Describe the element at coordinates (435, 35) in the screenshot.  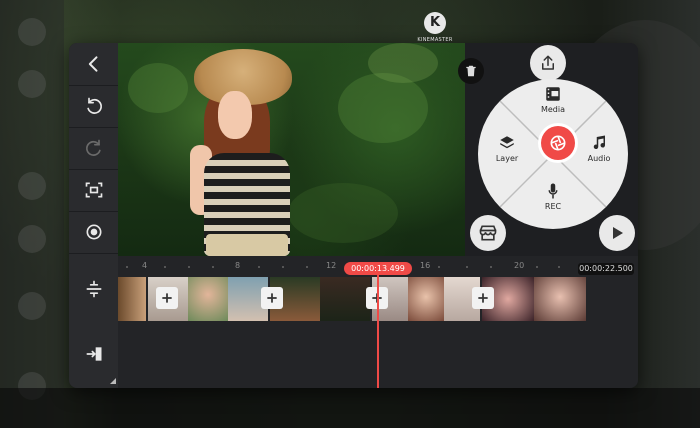
I see `kinemaster-watermark: K KINEMASTER` at that location.